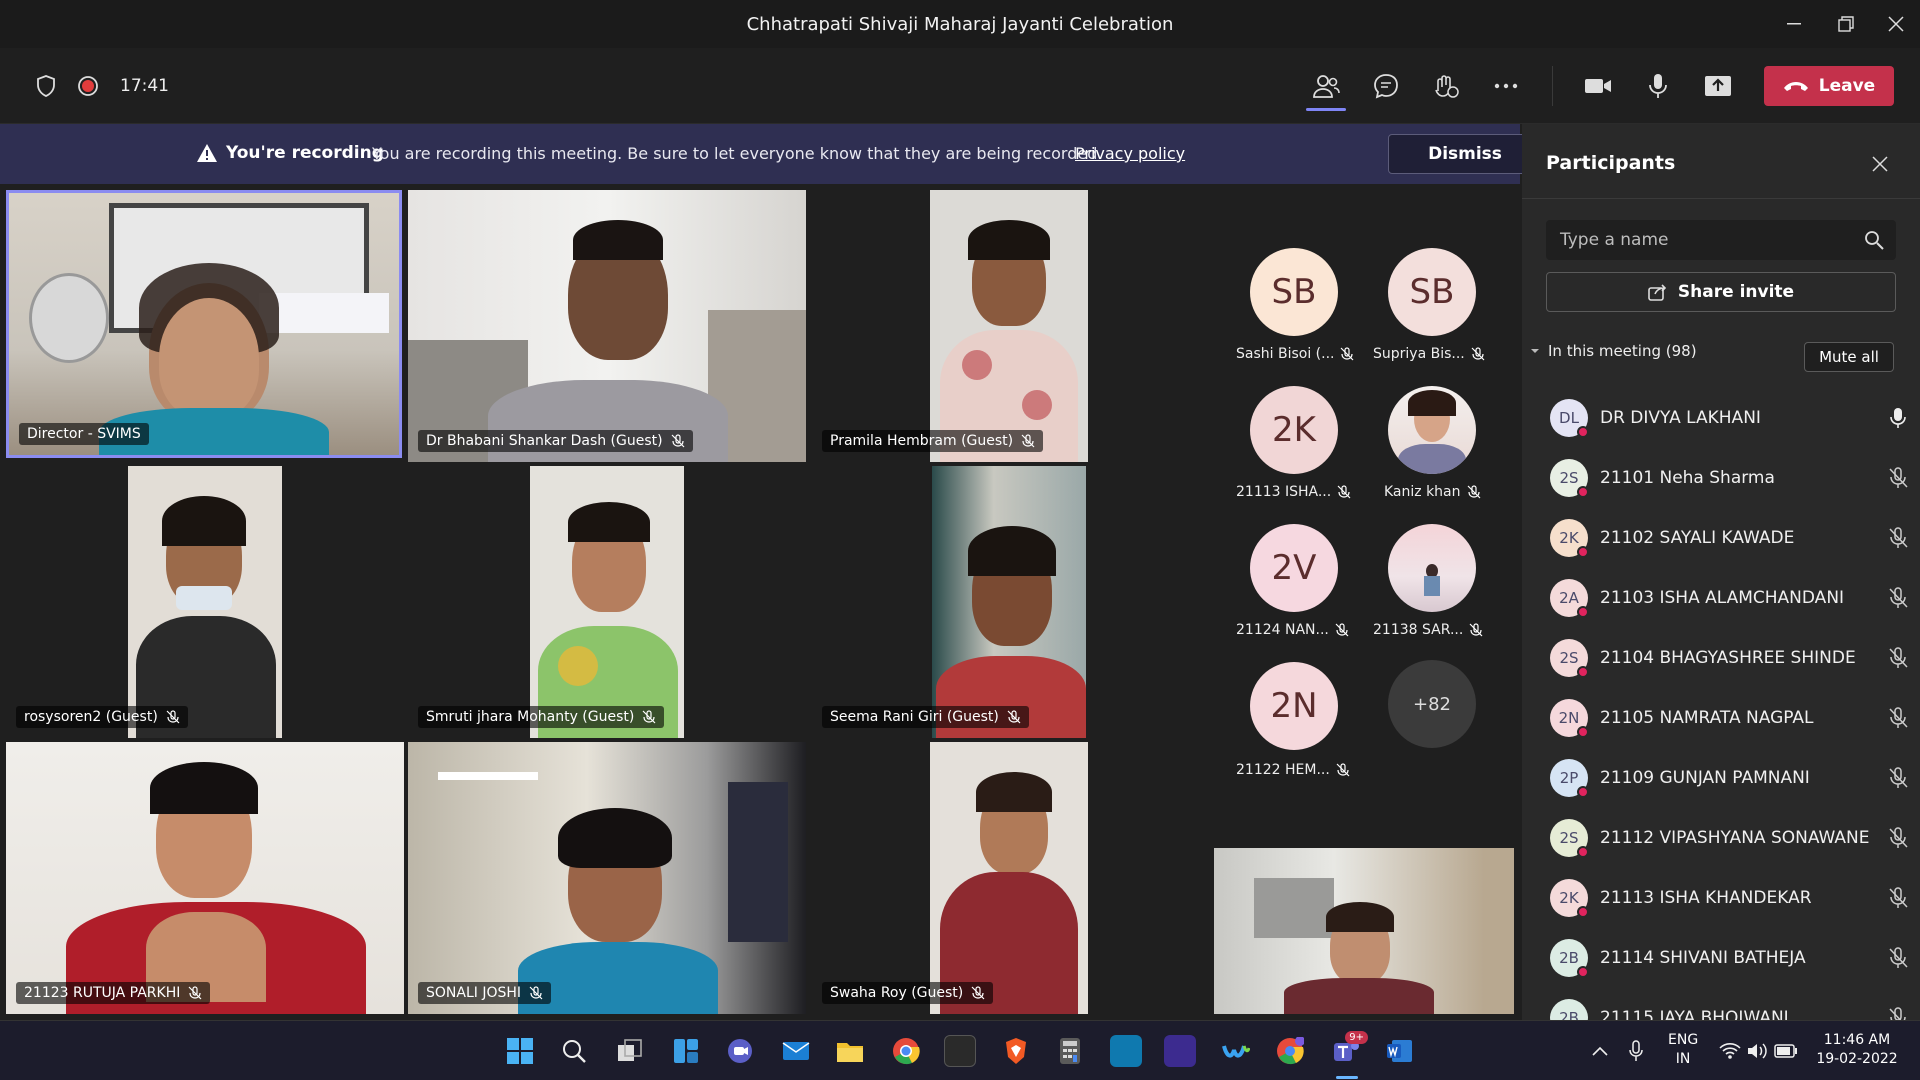 The width and height of the screenshot is (1920, 1080). Describe the element at coordinates (1506, 86) in the screenshot. I see `more-options-icon` at that location.